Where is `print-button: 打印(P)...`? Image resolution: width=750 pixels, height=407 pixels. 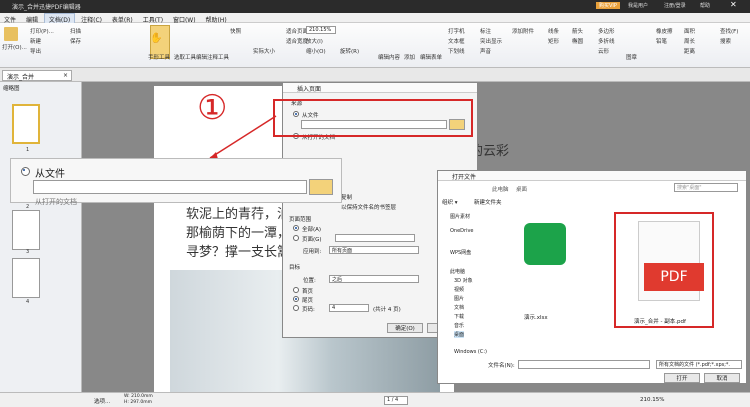 print-button: 打印(P)... is located at coordinates (42, 31).